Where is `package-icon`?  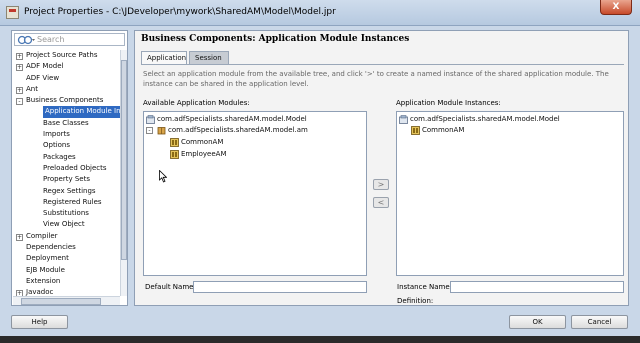 package-icon is located at coordinates (161, 131).